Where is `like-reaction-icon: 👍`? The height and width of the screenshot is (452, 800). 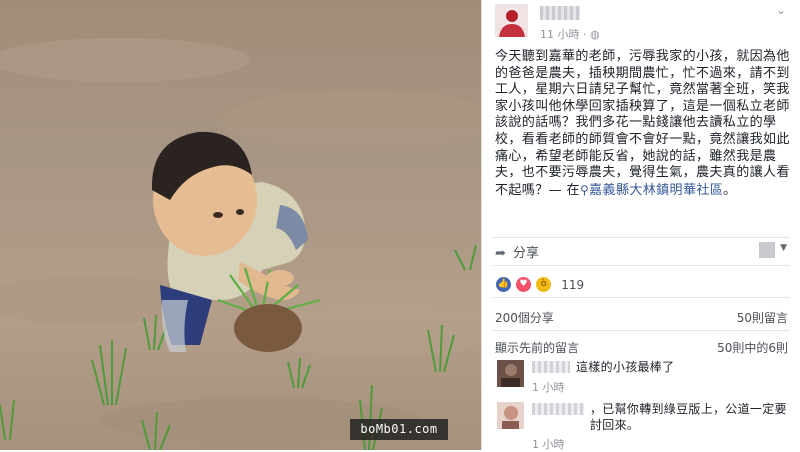
like-reaction-icon: 👍 is located at coordinates (503, 284).